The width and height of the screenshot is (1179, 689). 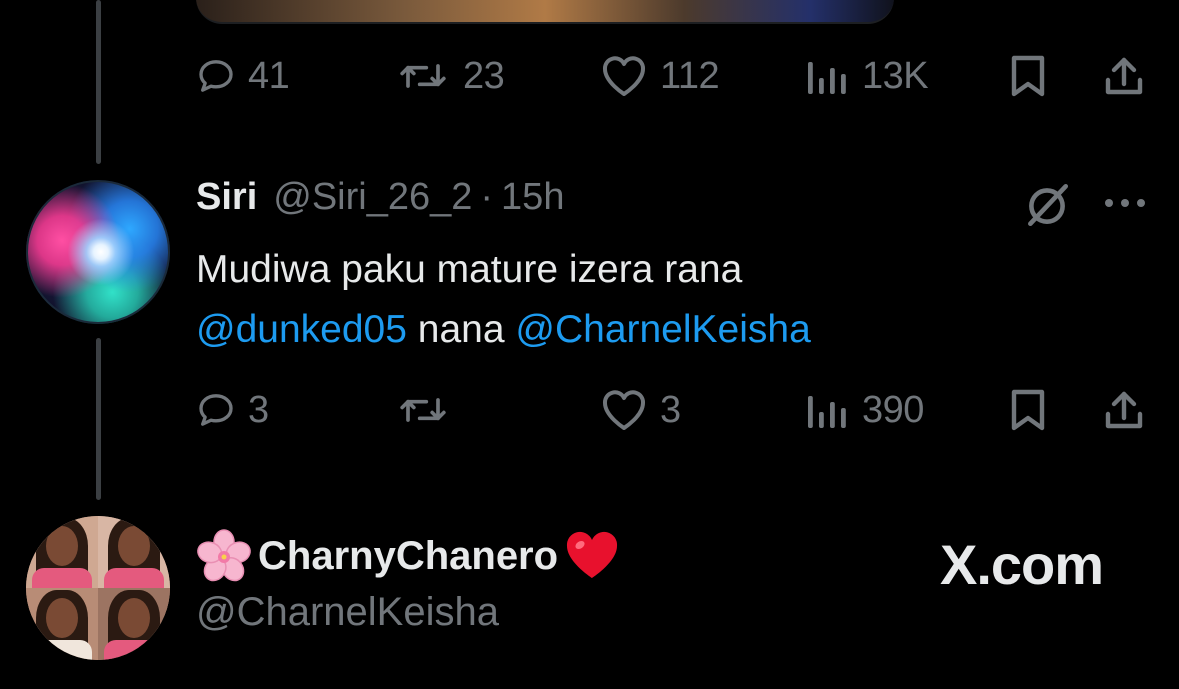 I want to click on views-button: 13K, so click(x=867, y=76).